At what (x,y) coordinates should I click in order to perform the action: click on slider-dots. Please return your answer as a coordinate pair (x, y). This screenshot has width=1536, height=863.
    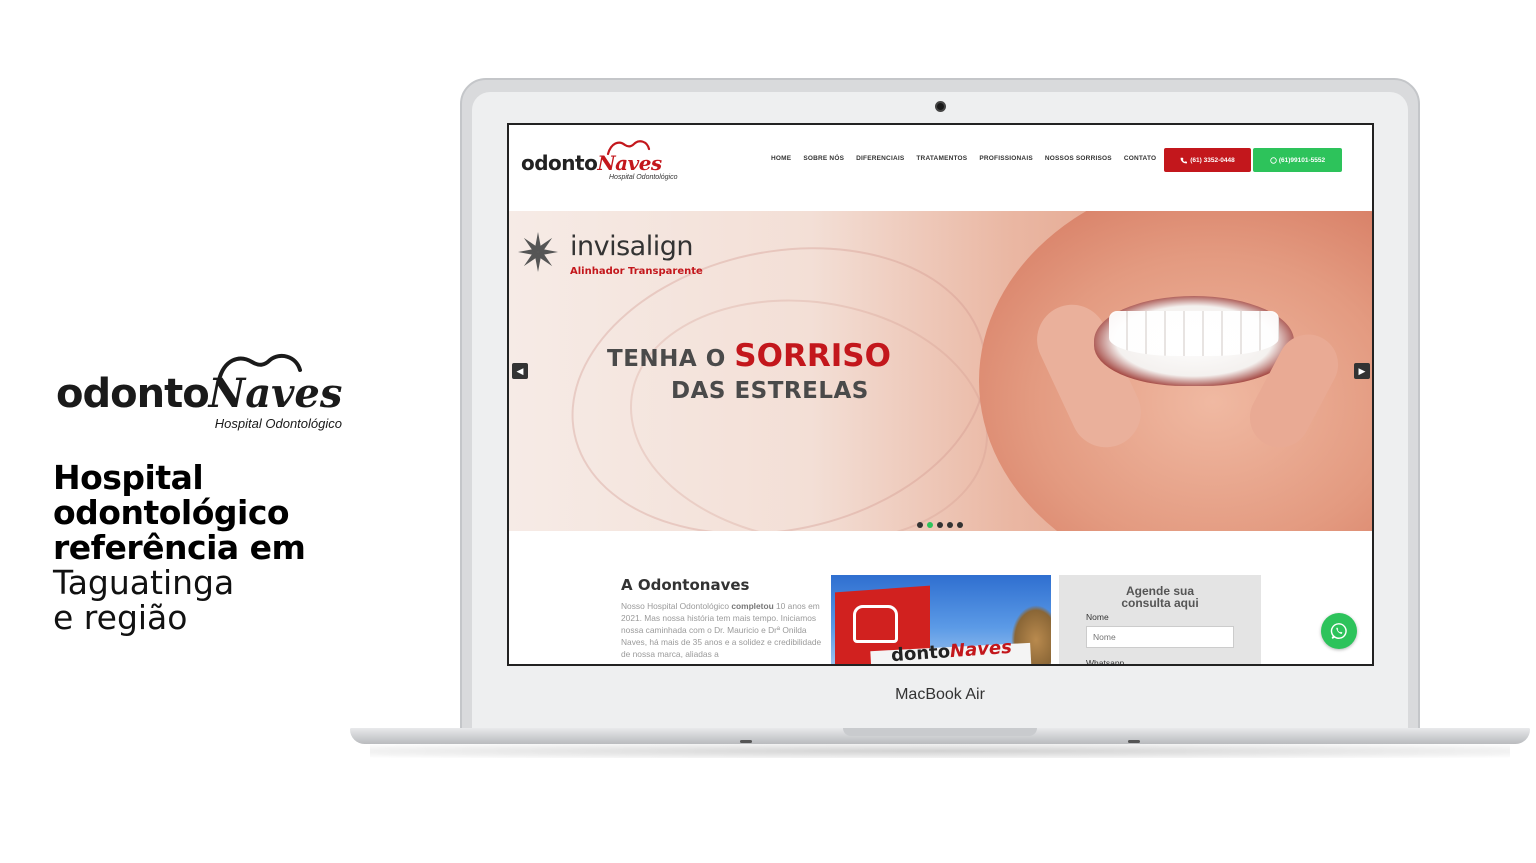
    Looking at the image, I should click on (940, 525).